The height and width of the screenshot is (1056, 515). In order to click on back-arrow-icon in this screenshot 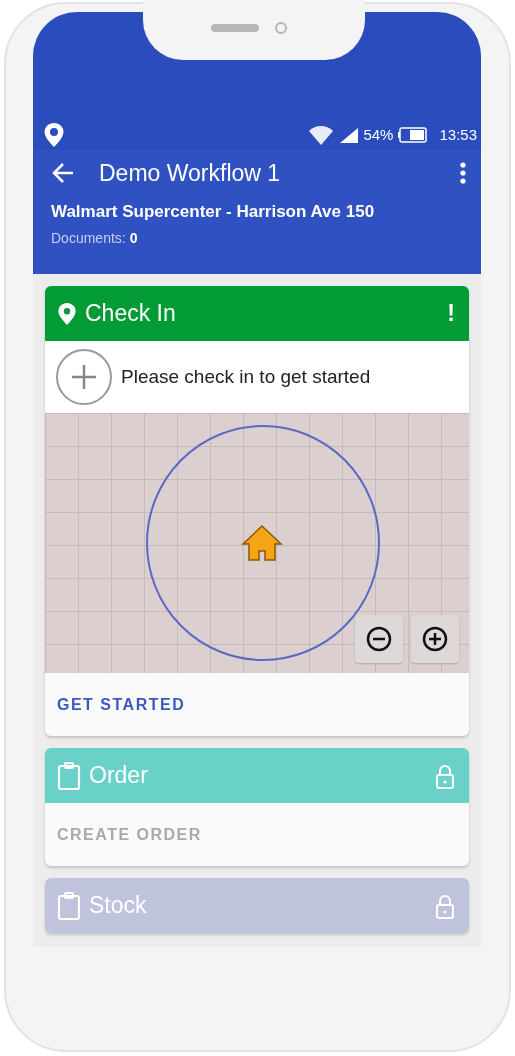, I will do `click(63, 173)`.